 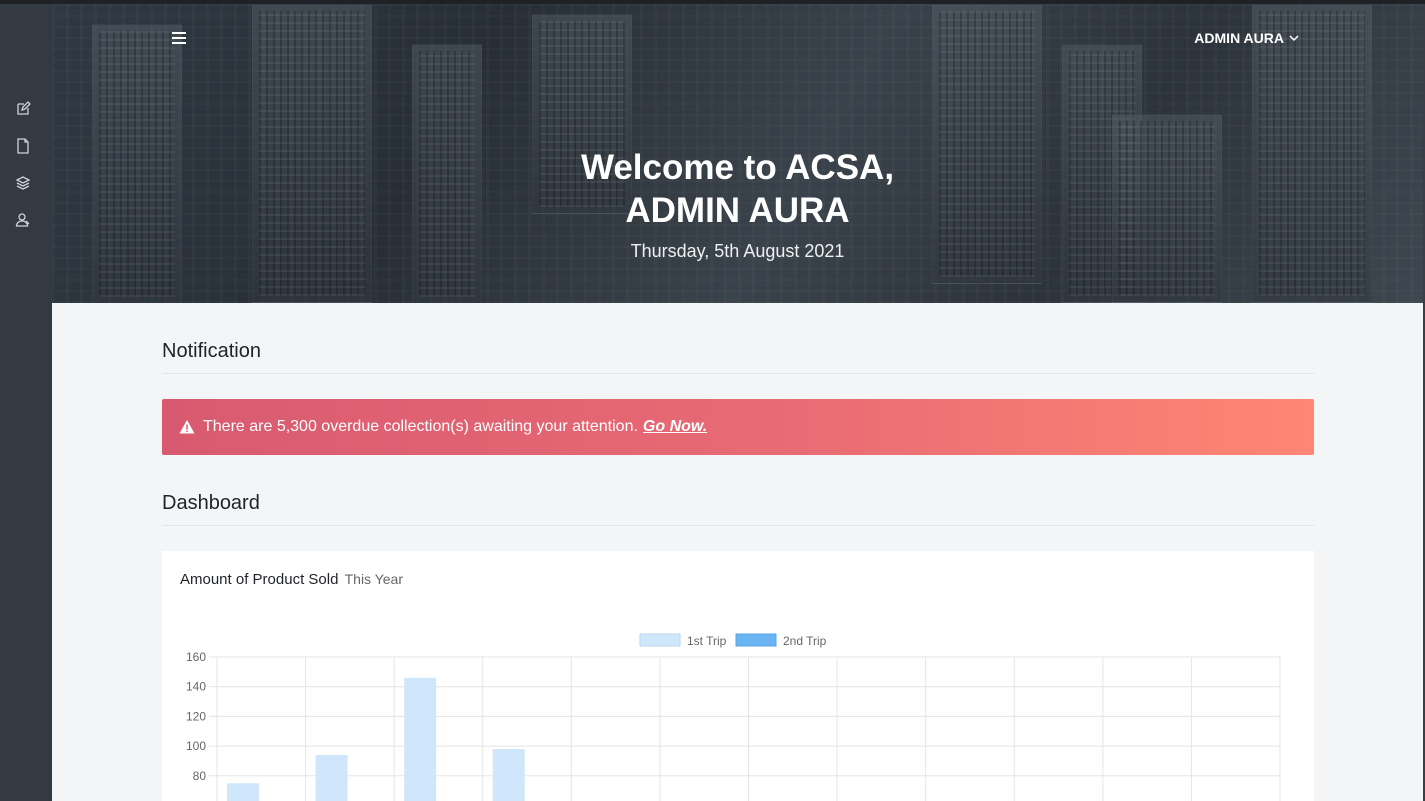 What do you see at coordinates (805, 641) in the screenshot?
I see `legend-label: 2nd Trip` at bounding box center [805, 641].